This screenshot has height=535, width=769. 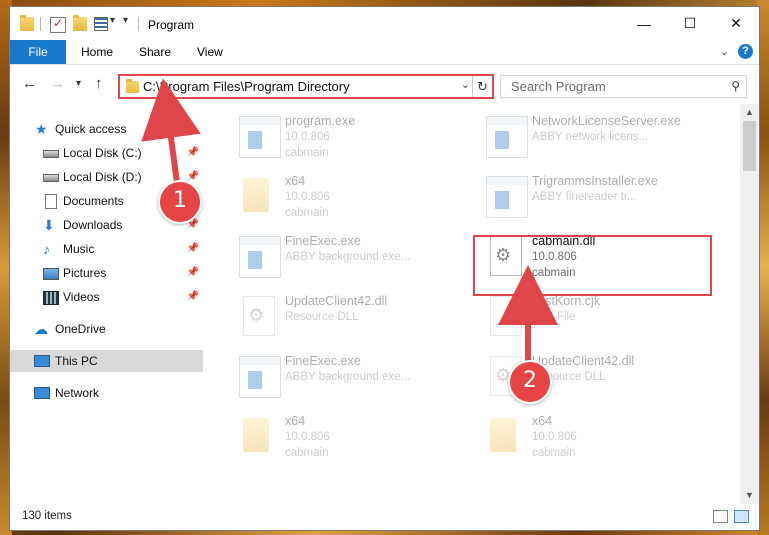 I want to click on close-button: ✕, so click(x=736, y=23).